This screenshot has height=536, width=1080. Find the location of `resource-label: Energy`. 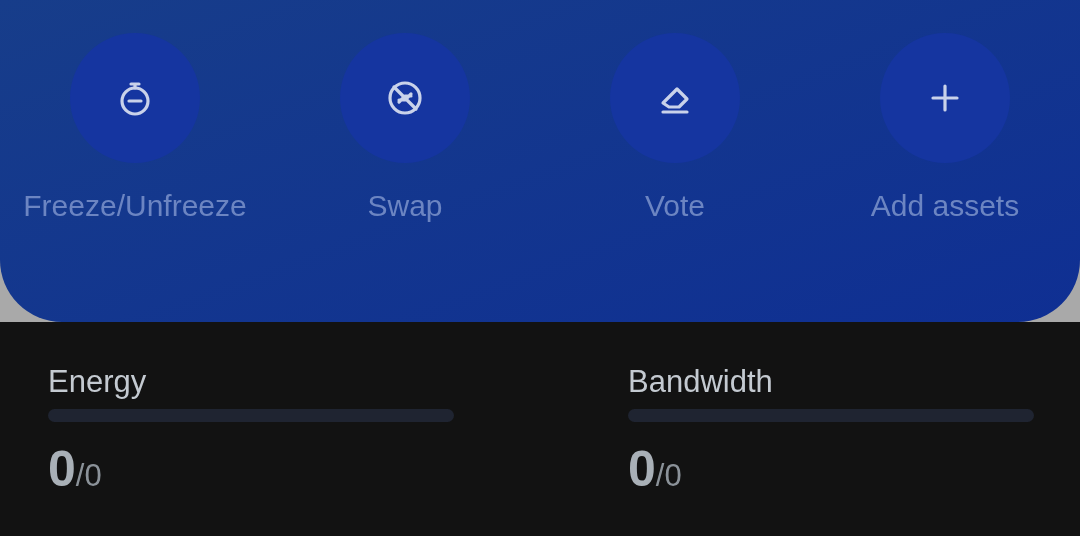

resource-label: Energy is located at coordinates (98, 382).